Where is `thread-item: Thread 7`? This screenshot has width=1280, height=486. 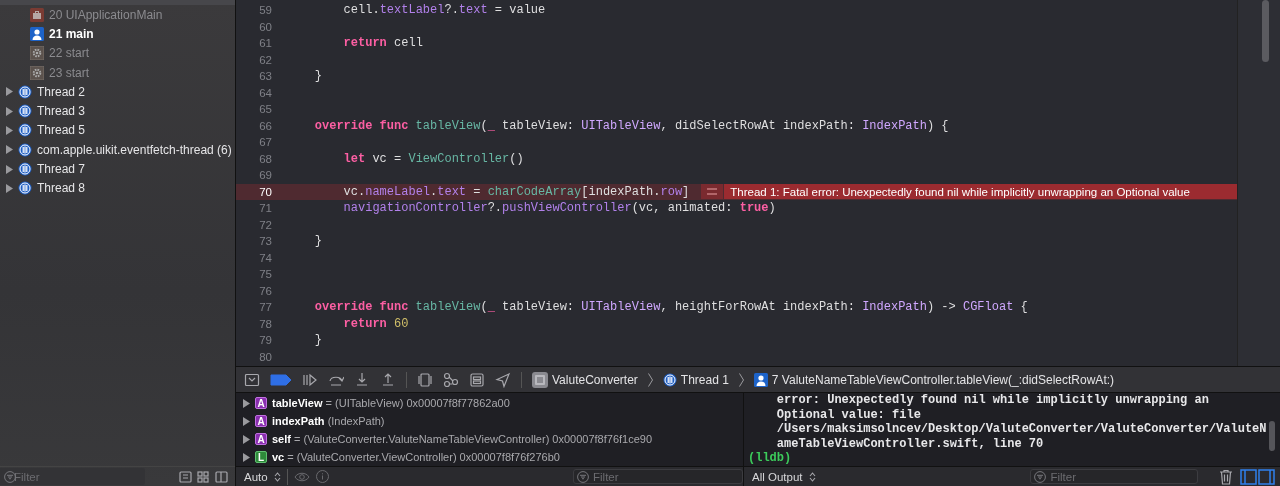
thread-item: Thread 7 is located at coordinates (61, 169).